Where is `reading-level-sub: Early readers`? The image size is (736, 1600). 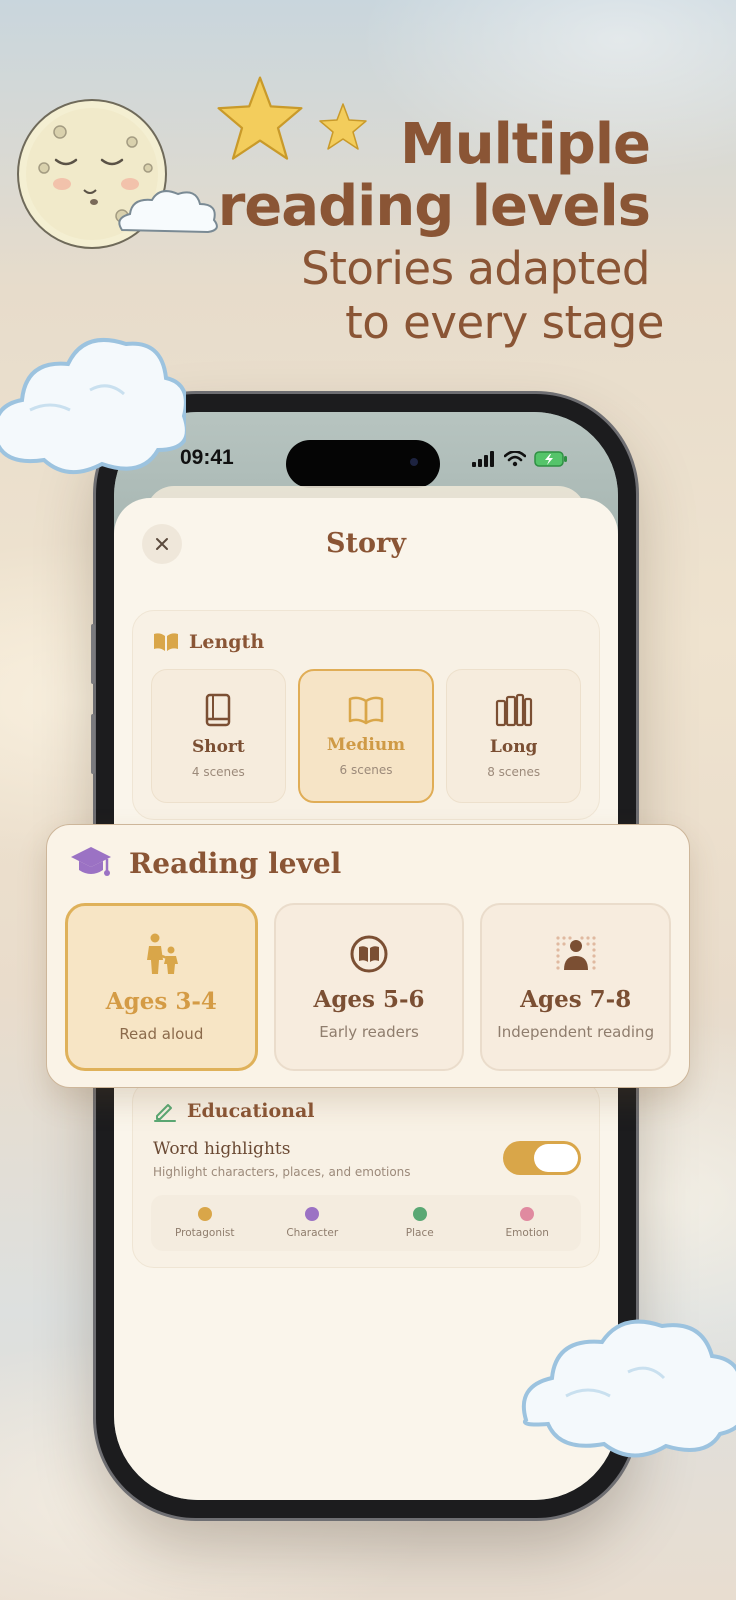
reading-level-sub: Early readers is located at coordinates (369, 1031).